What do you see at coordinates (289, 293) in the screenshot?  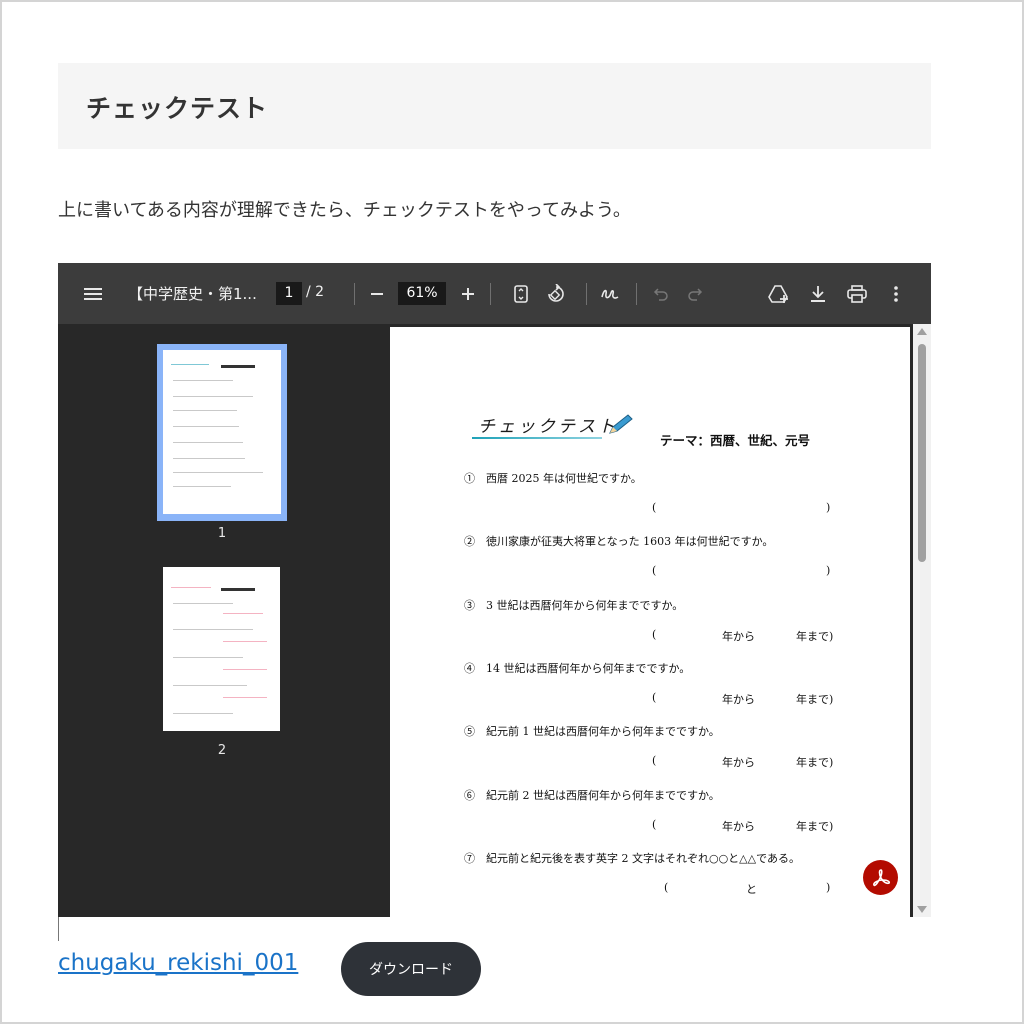 I see `page-number-input: 1` at bounding box center [289, 293].